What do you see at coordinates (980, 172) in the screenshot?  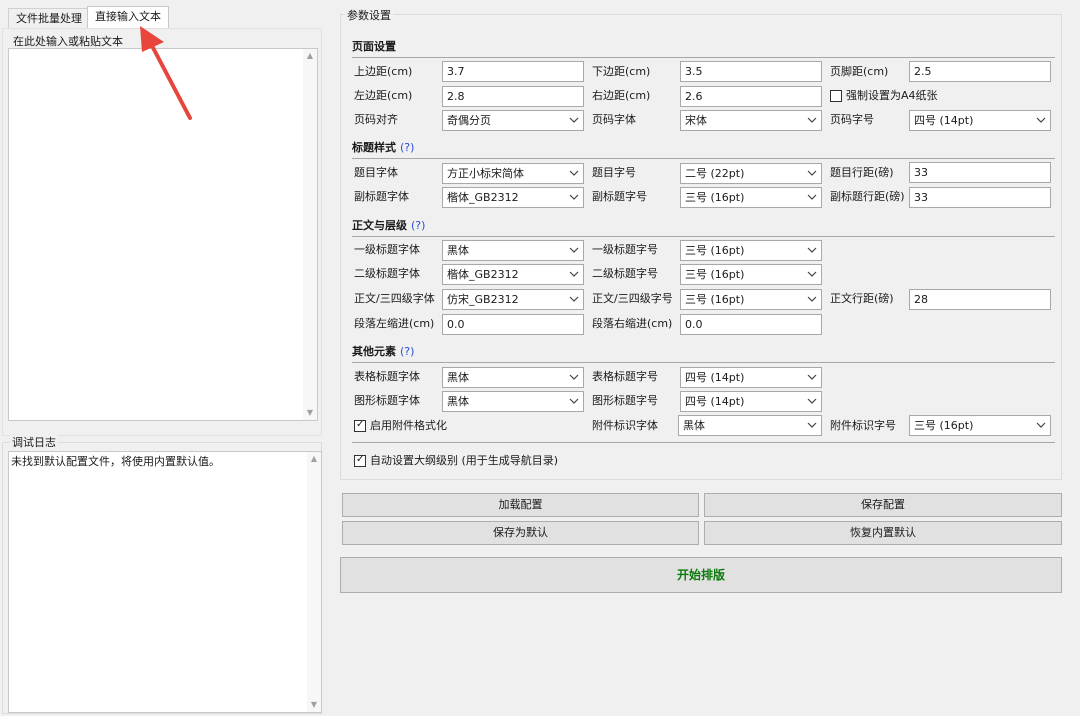 I see `title-spacing-input: 33` at bounding box center [980, 172].